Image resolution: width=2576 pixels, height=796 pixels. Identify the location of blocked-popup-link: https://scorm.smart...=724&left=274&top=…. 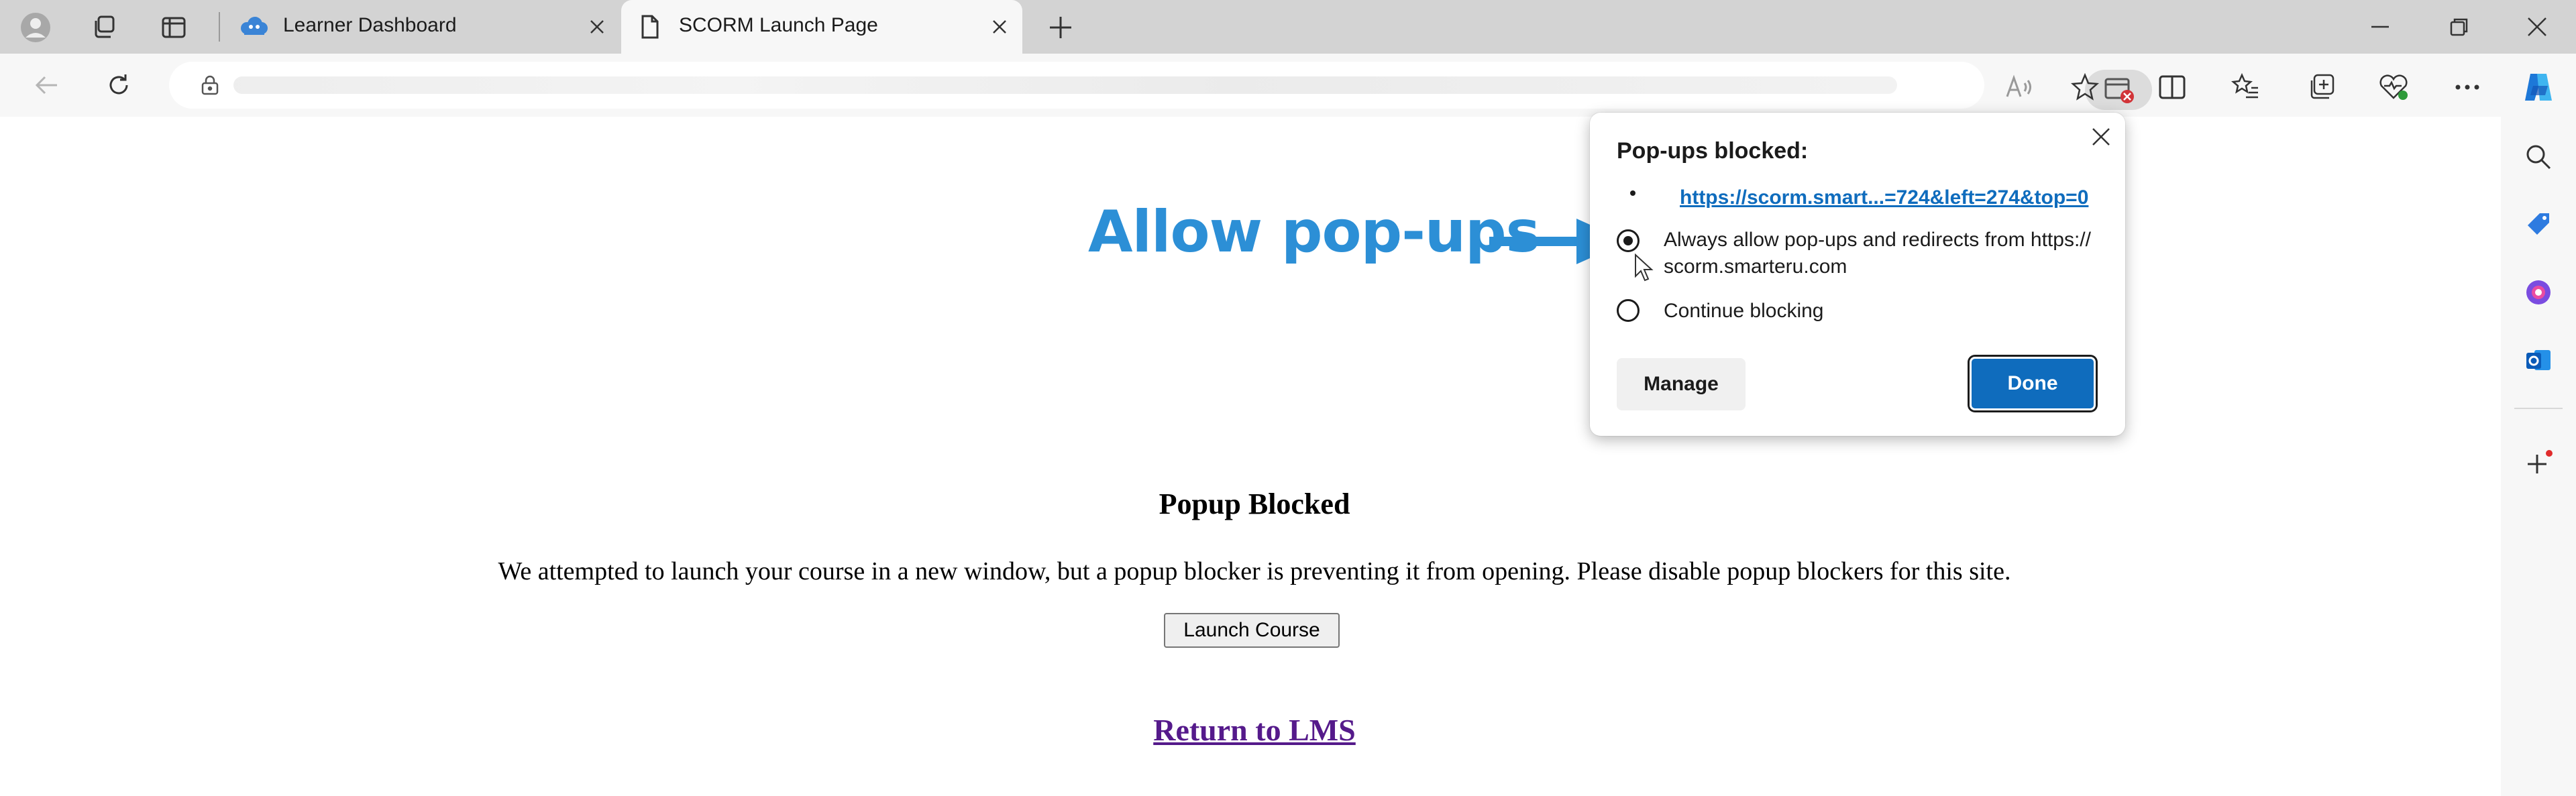
(1884, 197).